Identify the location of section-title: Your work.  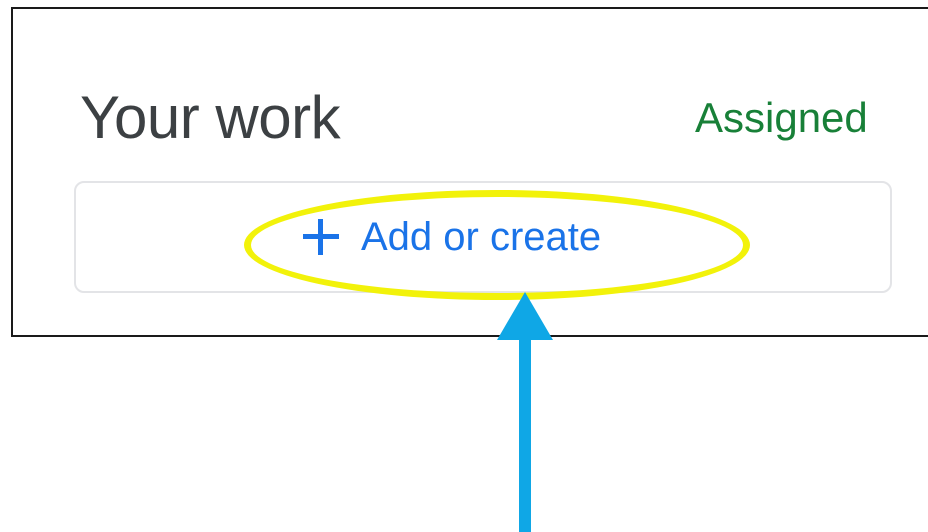
(210, 117).